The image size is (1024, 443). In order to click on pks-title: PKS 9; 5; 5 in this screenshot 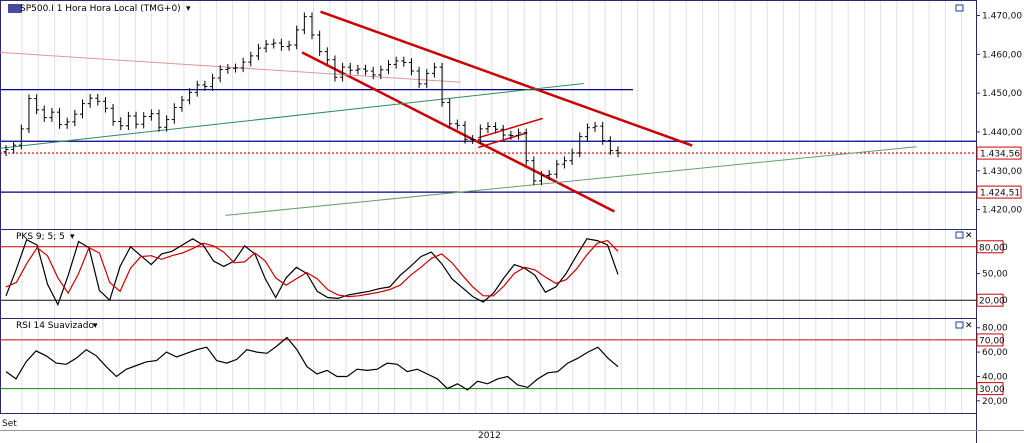, I will do `click(40, 237)`.